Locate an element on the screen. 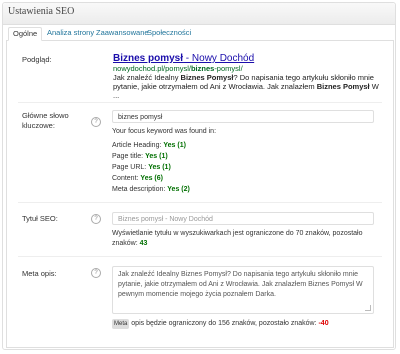 This screenshot has width=400, height=354. seo-title-label: Tytuł SEO: is located at coordinates (40, 218).